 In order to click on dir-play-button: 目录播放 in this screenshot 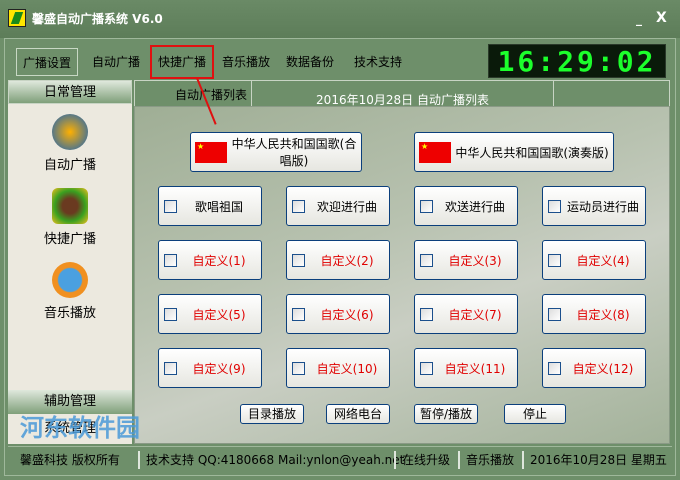, I will do `click(272, 414)`.